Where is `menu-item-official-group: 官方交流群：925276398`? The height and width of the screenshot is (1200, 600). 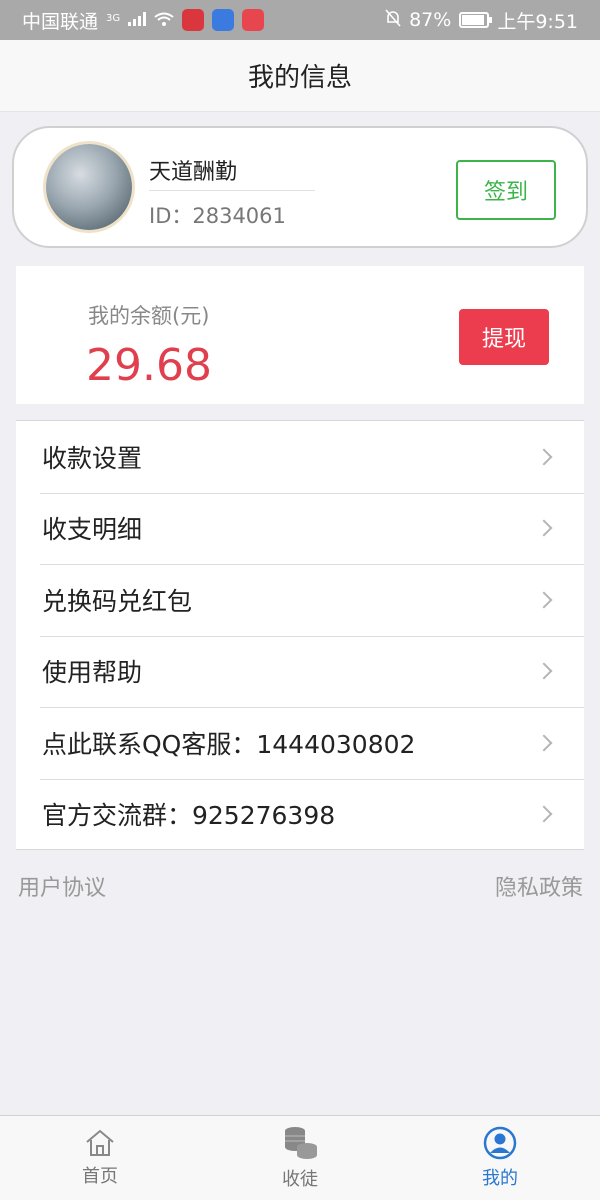
menu-item-official-group: 官方交流群：925276398 is located at coordinates (300, 814).